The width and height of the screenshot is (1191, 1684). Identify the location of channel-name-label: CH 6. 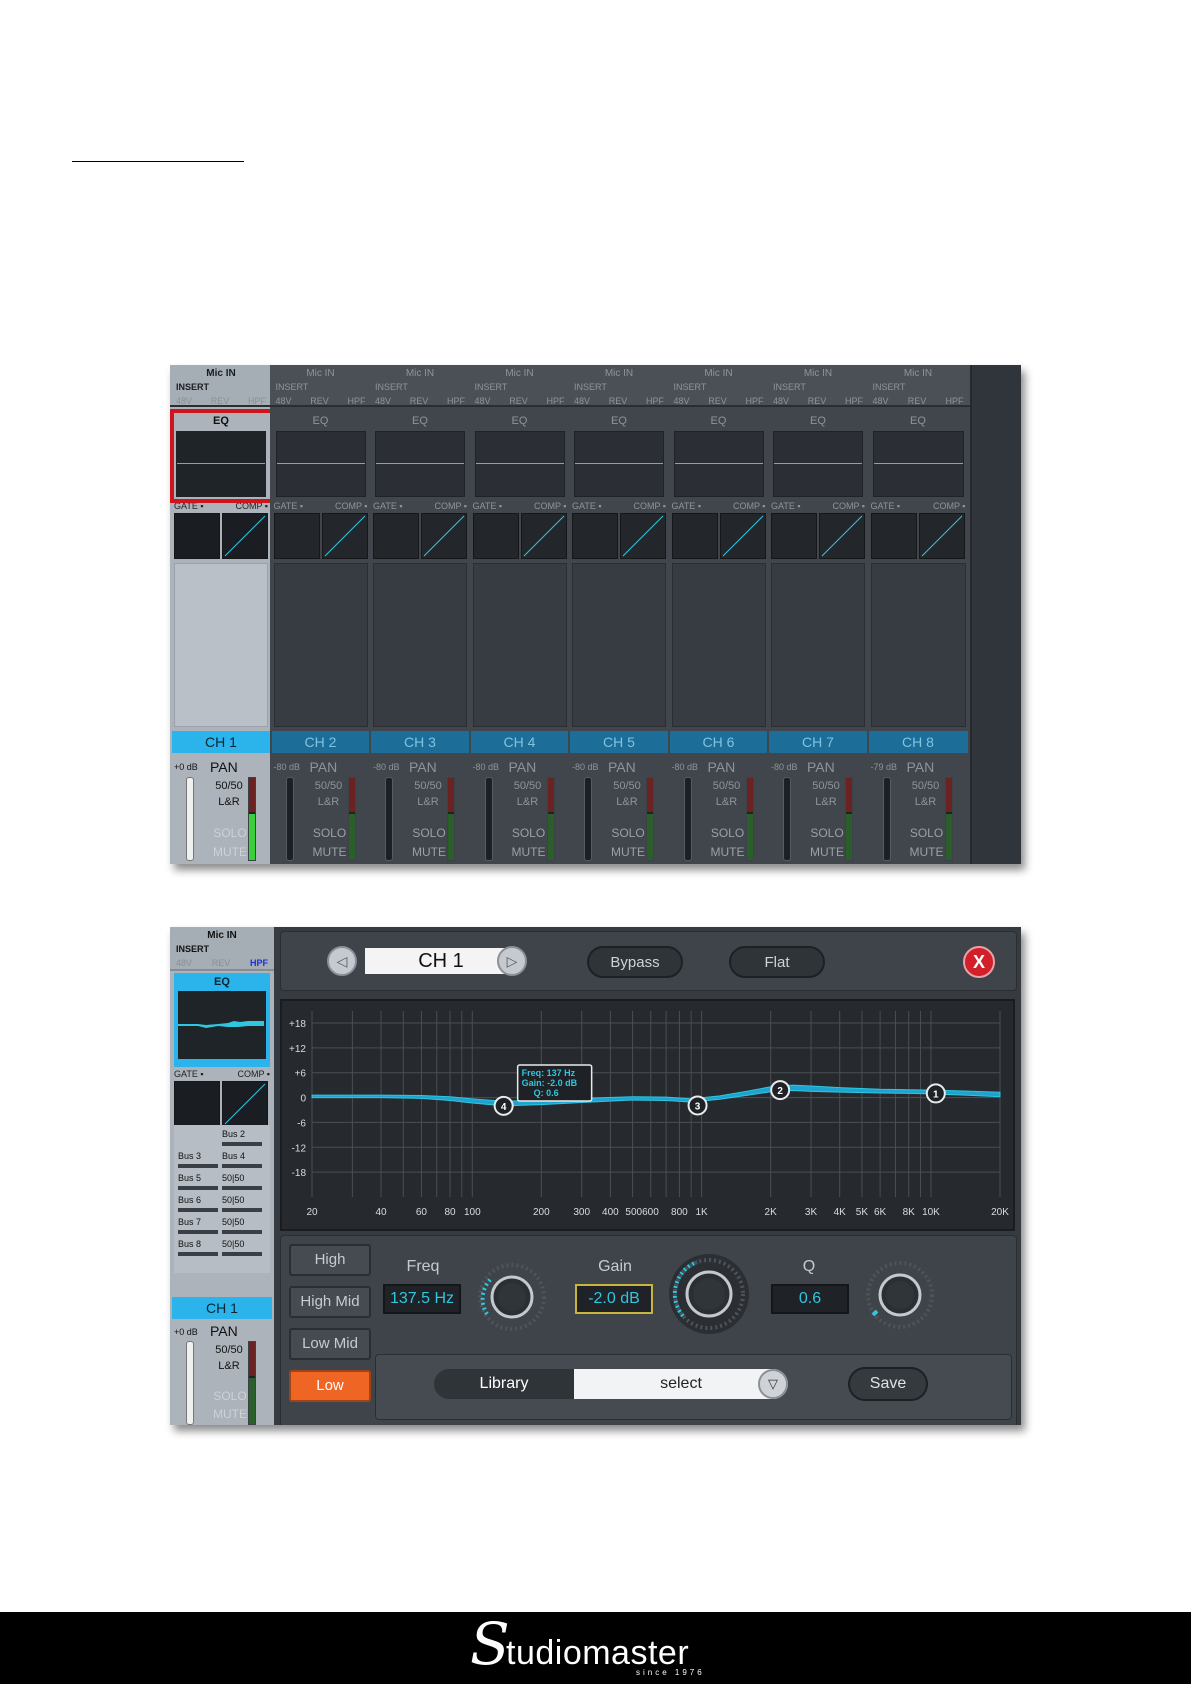
(718, 742).